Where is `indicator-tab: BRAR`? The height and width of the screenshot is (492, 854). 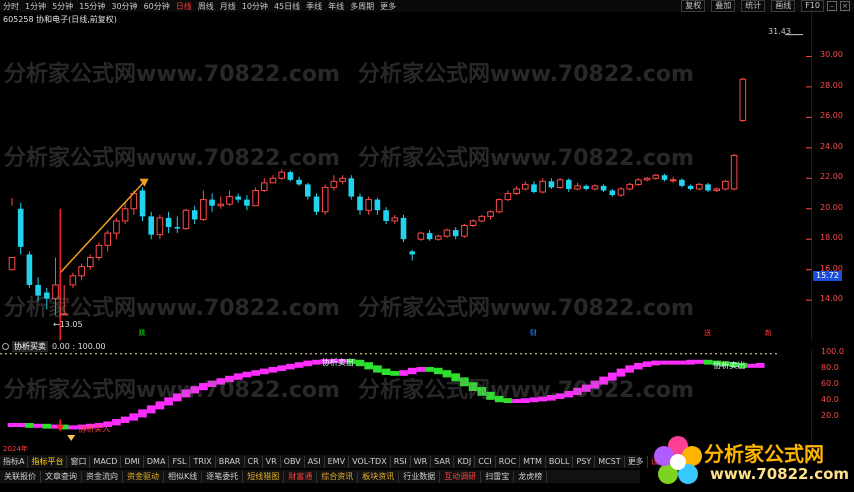 indicator-tab: BRAR is located at coordinates (230, 461).